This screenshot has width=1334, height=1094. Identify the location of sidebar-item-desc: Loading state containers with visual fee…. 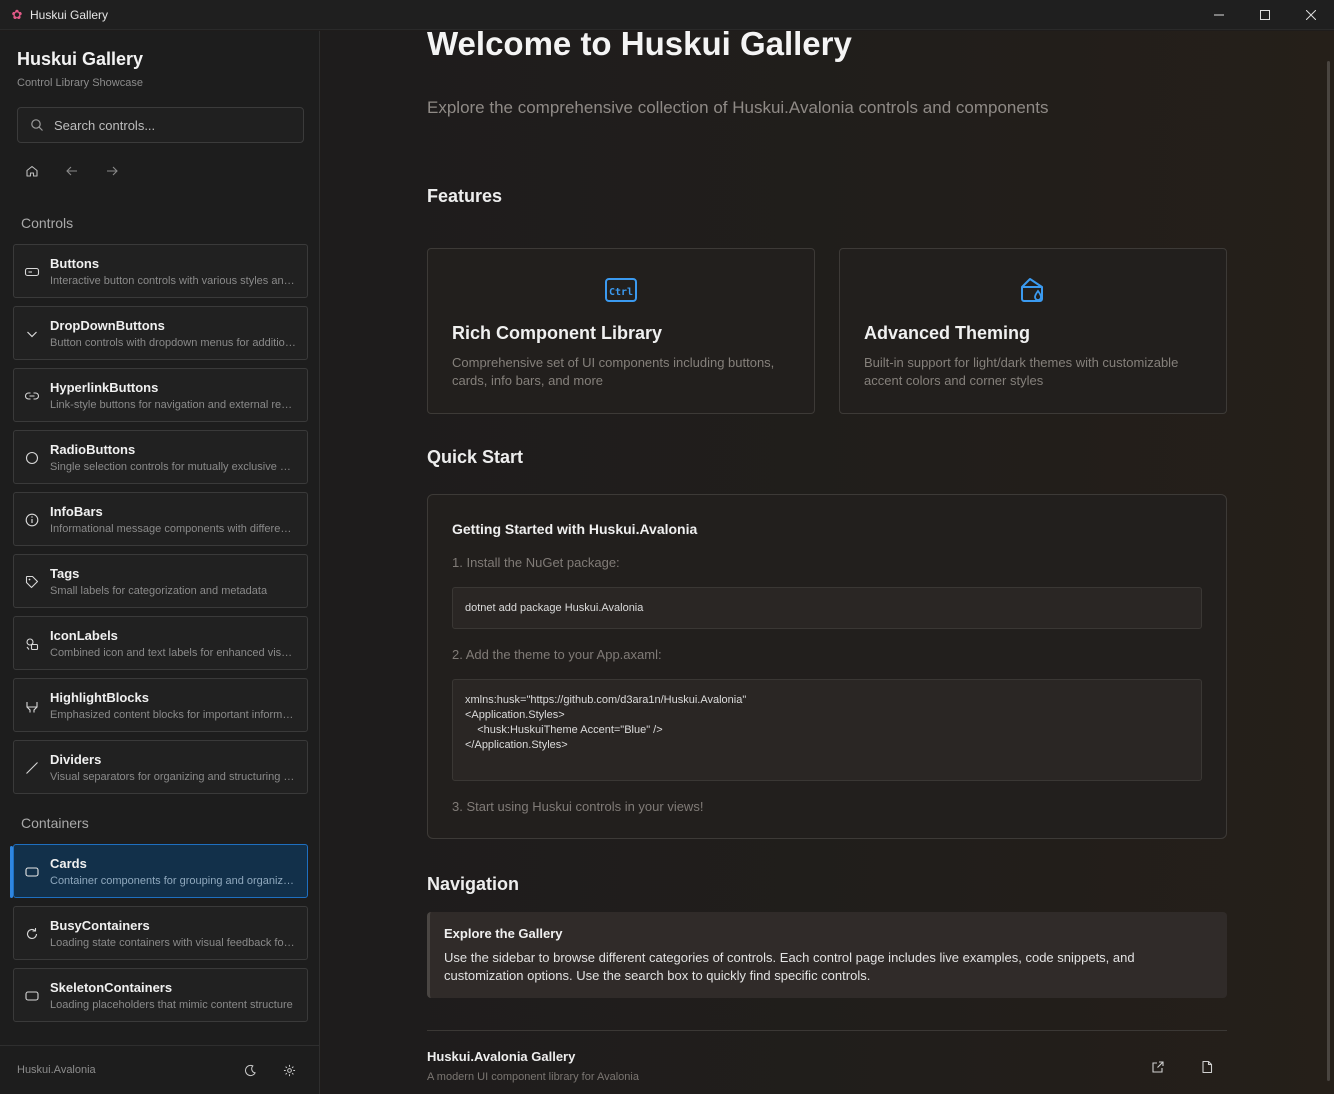
(173, 943).